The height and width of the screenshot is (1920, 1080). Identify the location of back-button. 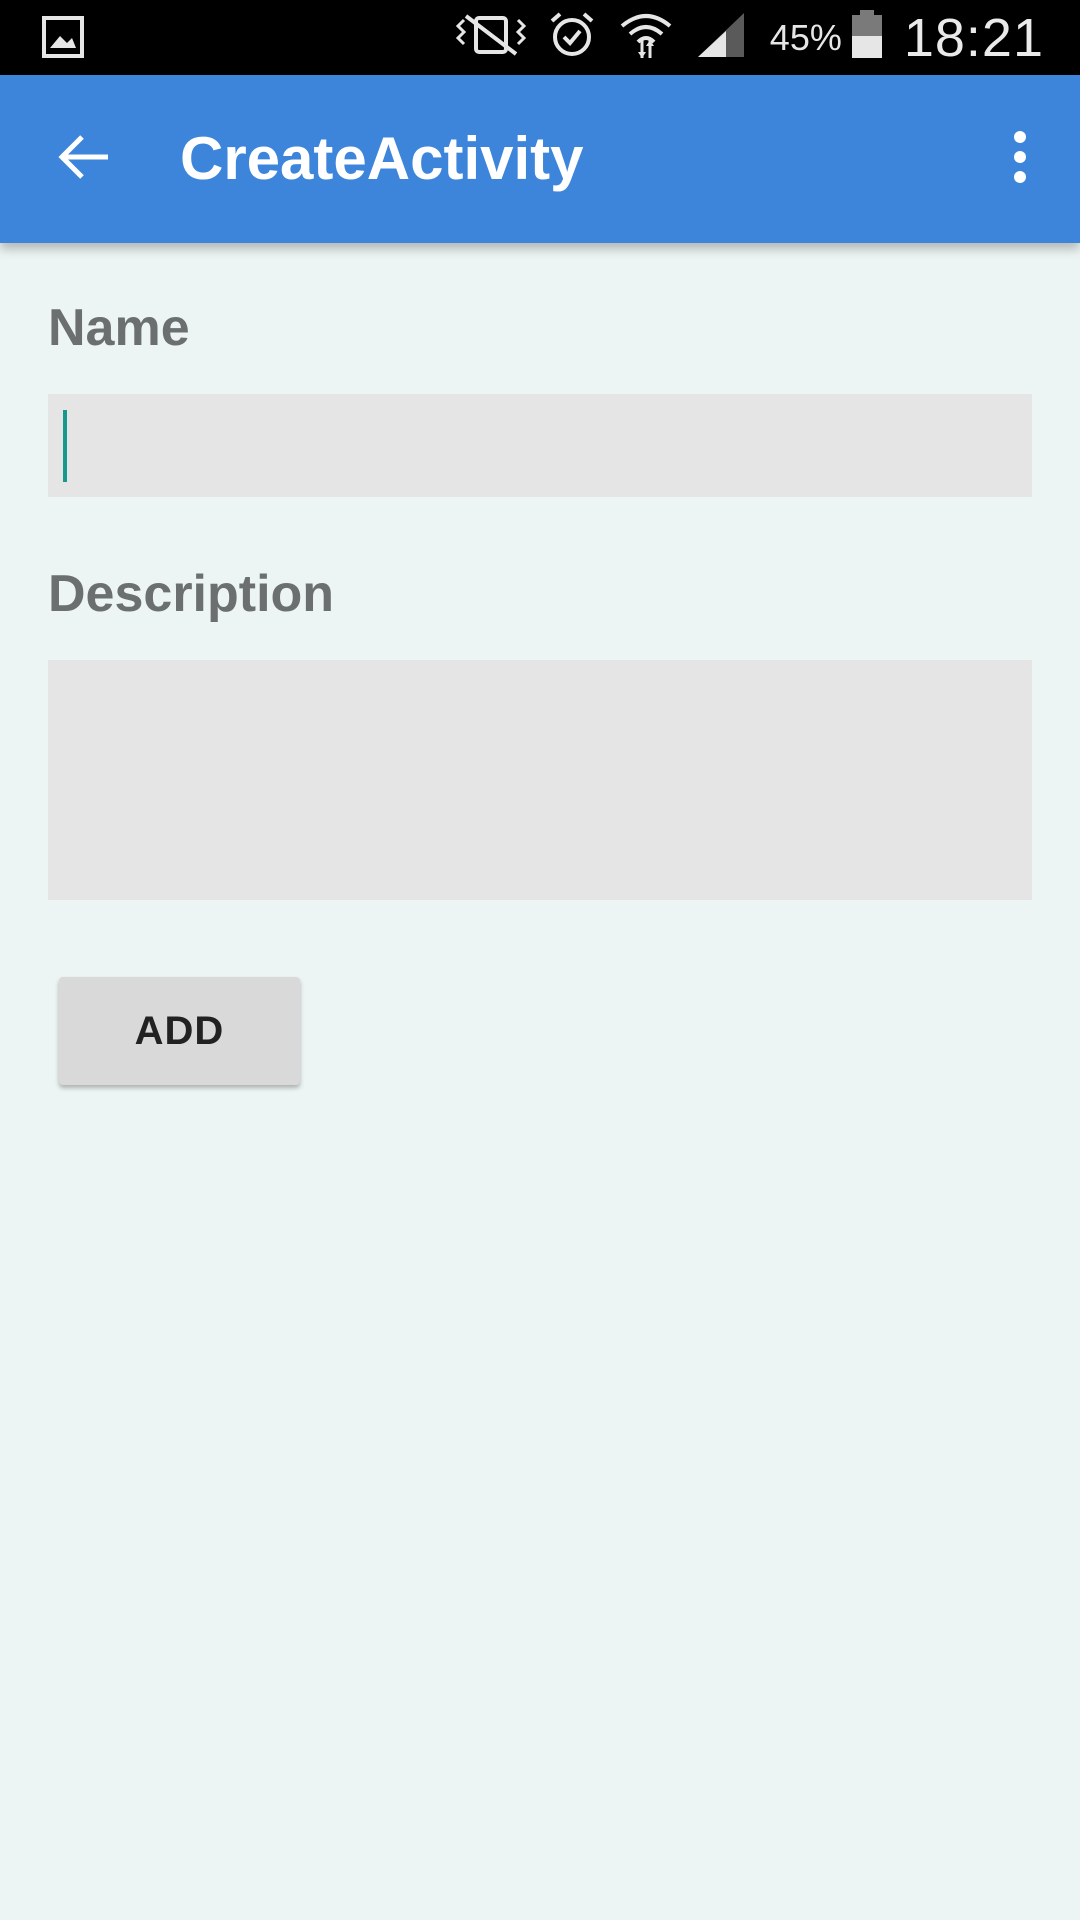
(84, 159).